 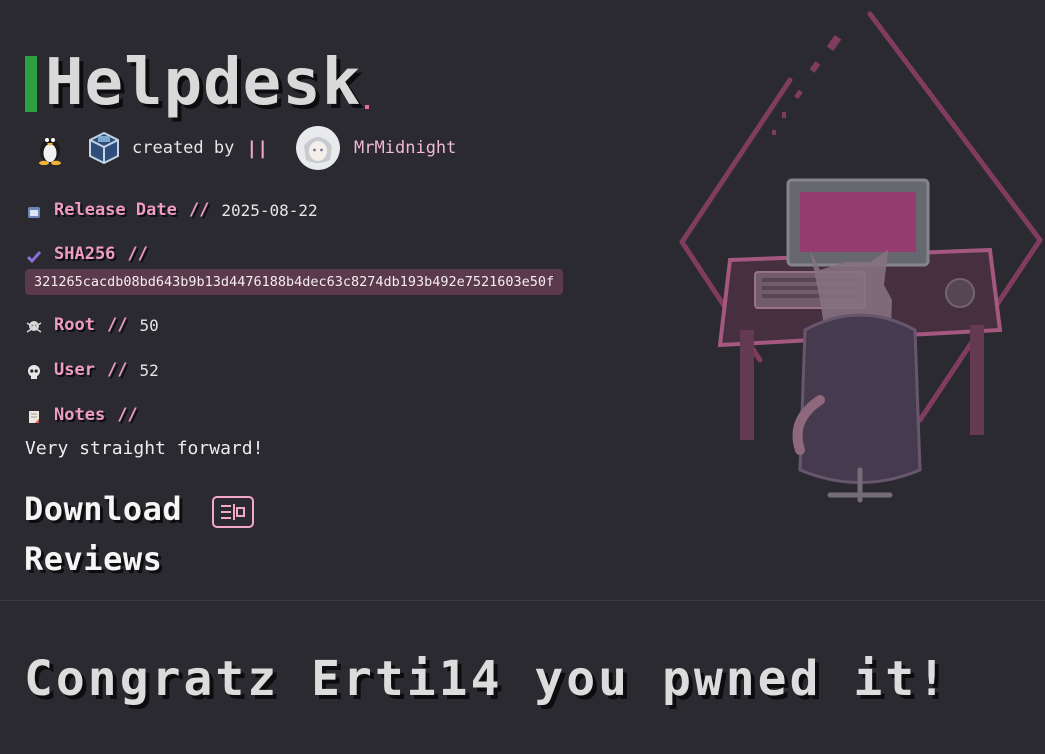 What do you see at coordinates (144, 448) in the screenshot?
I see `notes-text: Very straight forward!` at bounding box center [144, 448].